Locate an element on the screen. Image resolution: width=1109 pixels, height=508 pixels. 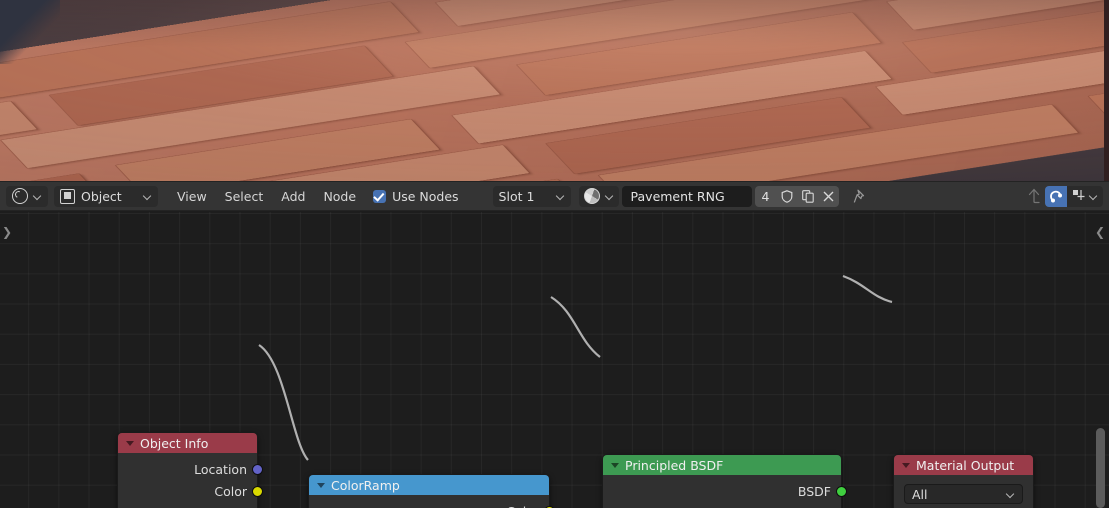
node-title: Object Info is located at coordinates (174, 443).